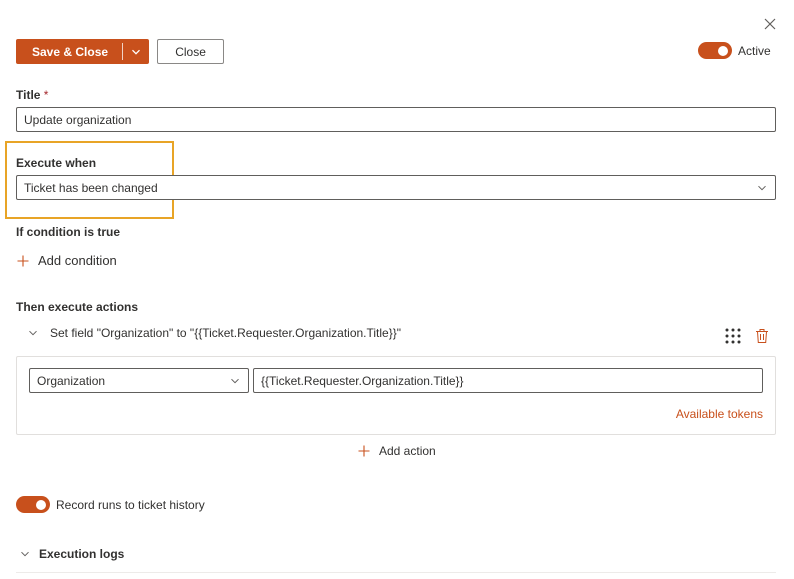 The width and height of the screenshot is (794, 579). What do you see at coordinates (396, 119) in the screenshot?
I see `title-input: Update organization` at bounding box center [396, 119].